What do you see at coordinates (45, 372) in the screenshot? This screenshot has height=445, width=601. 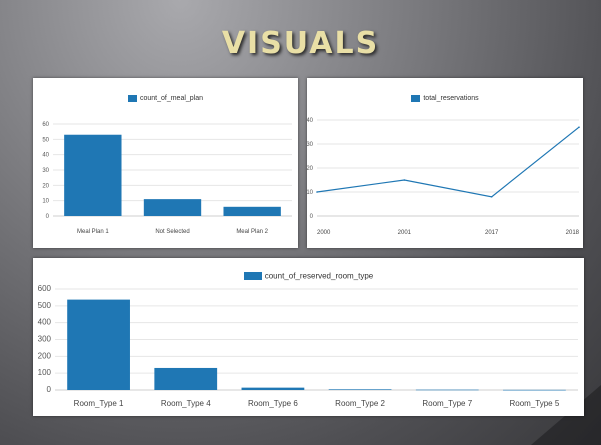 I see `y-tick-label: 100` at bounding box center [45, 372].